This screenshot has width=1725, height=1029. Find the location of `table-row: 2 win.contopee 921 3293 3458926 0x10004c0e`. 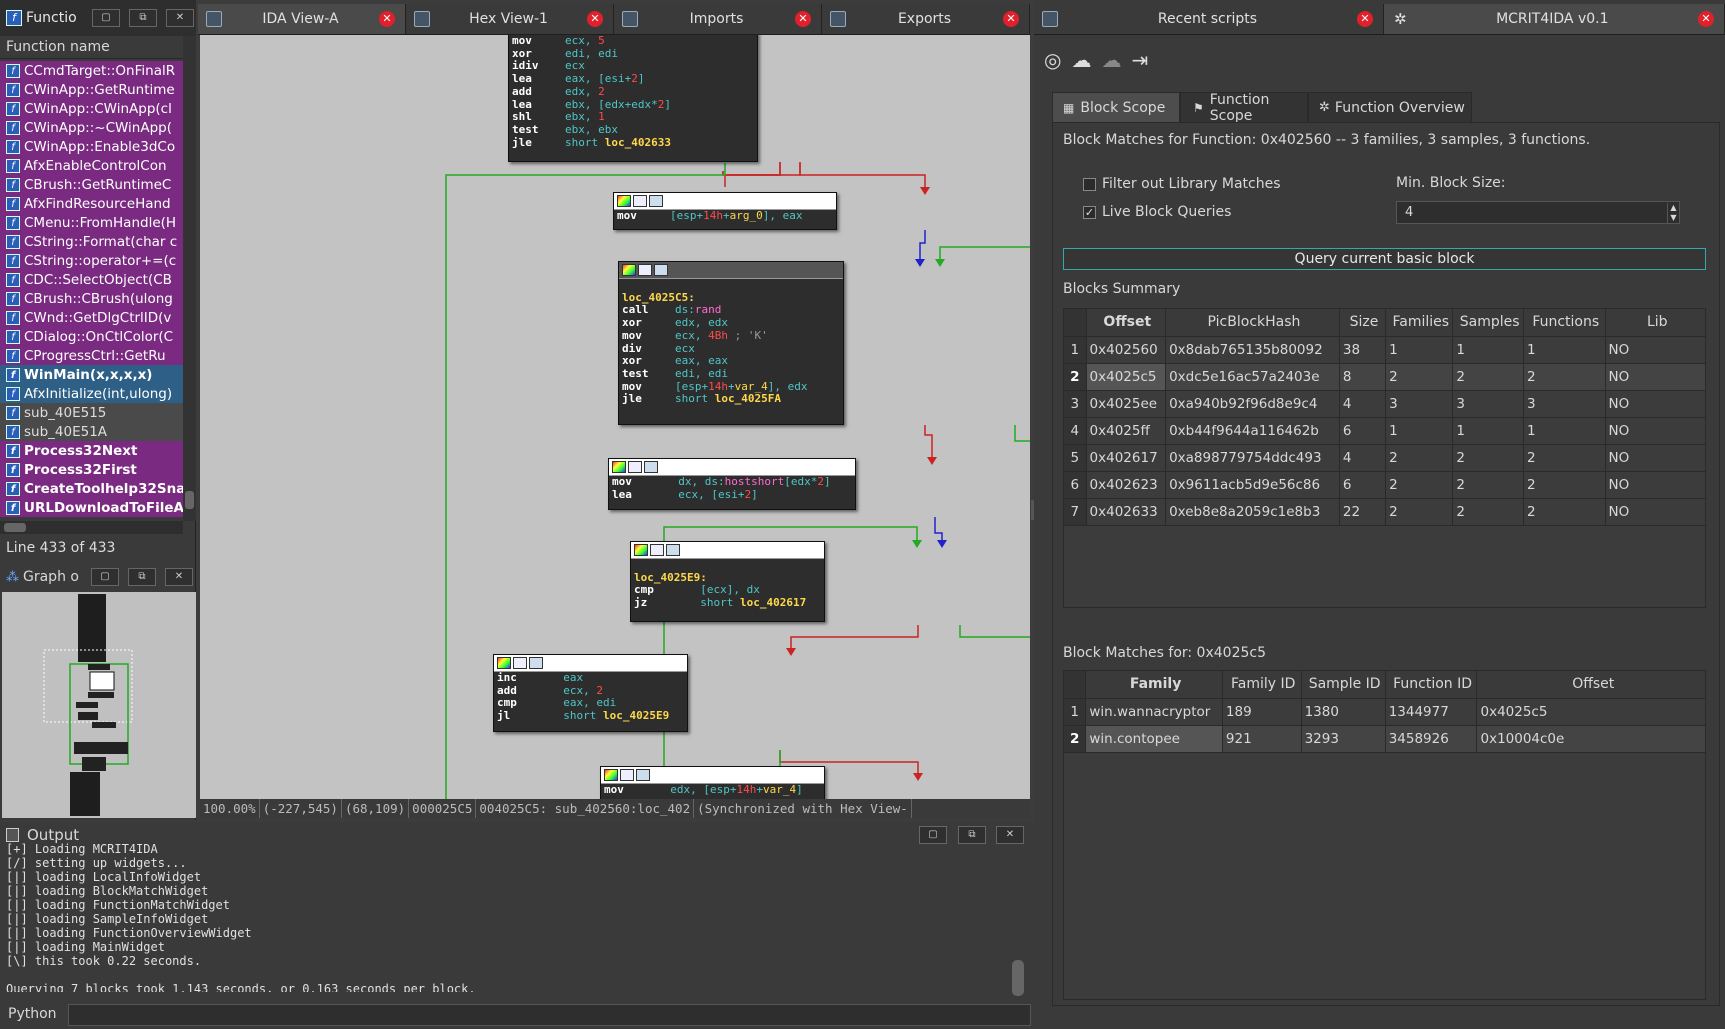

table-row: 2 win.contopee 921 3293 3458926 0x10004c0e is located at coordinates (1384, 739).